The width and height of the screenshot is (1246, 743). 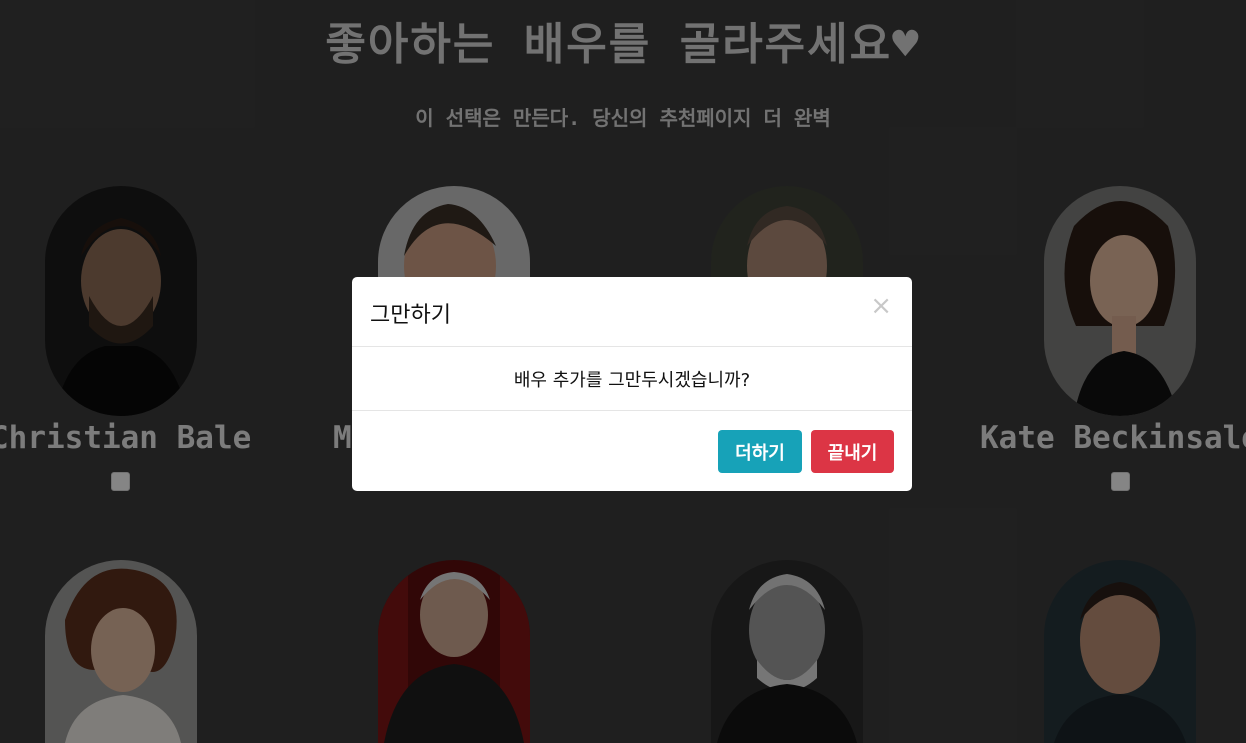 What do you see at coordinates (410, 315) in the screenshot?
I see `dialog-title: 그만하기` at bounding box center [410, 315].